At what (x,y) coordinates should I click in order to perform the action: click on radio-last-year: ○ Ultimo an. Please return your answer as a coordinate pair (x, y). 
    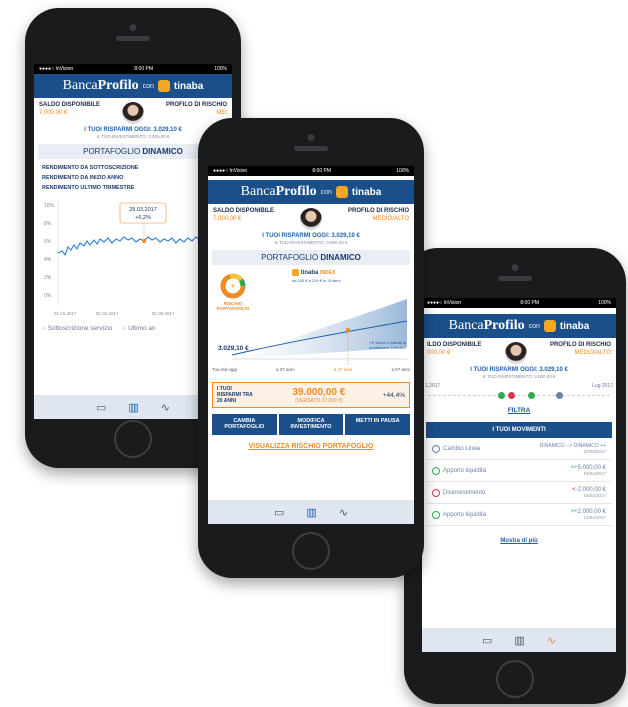
    Looking at the image, I should click on (138, 328).